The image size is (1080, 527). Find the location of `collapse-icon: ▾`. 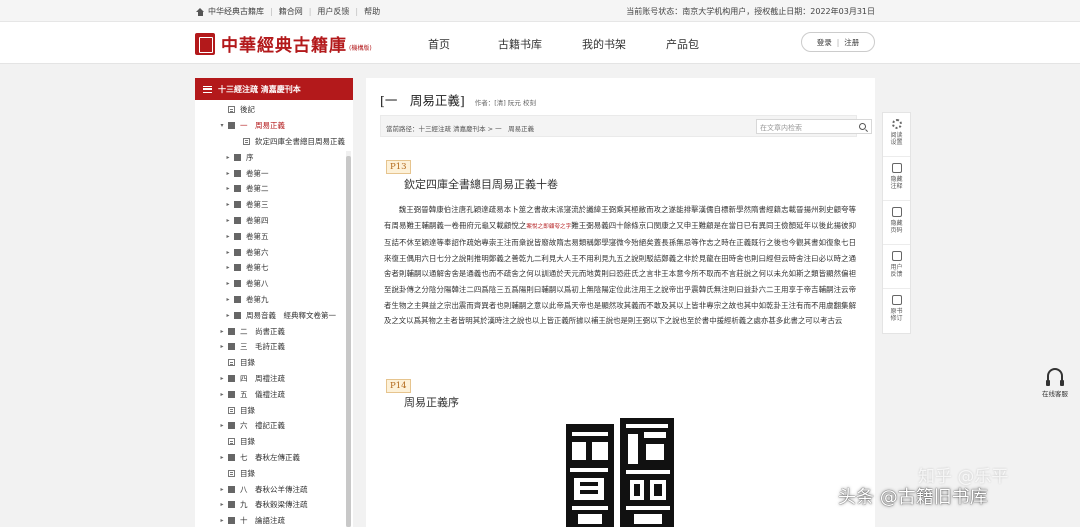

collapse-icon: ▾ is located at coordinates (222, 125).